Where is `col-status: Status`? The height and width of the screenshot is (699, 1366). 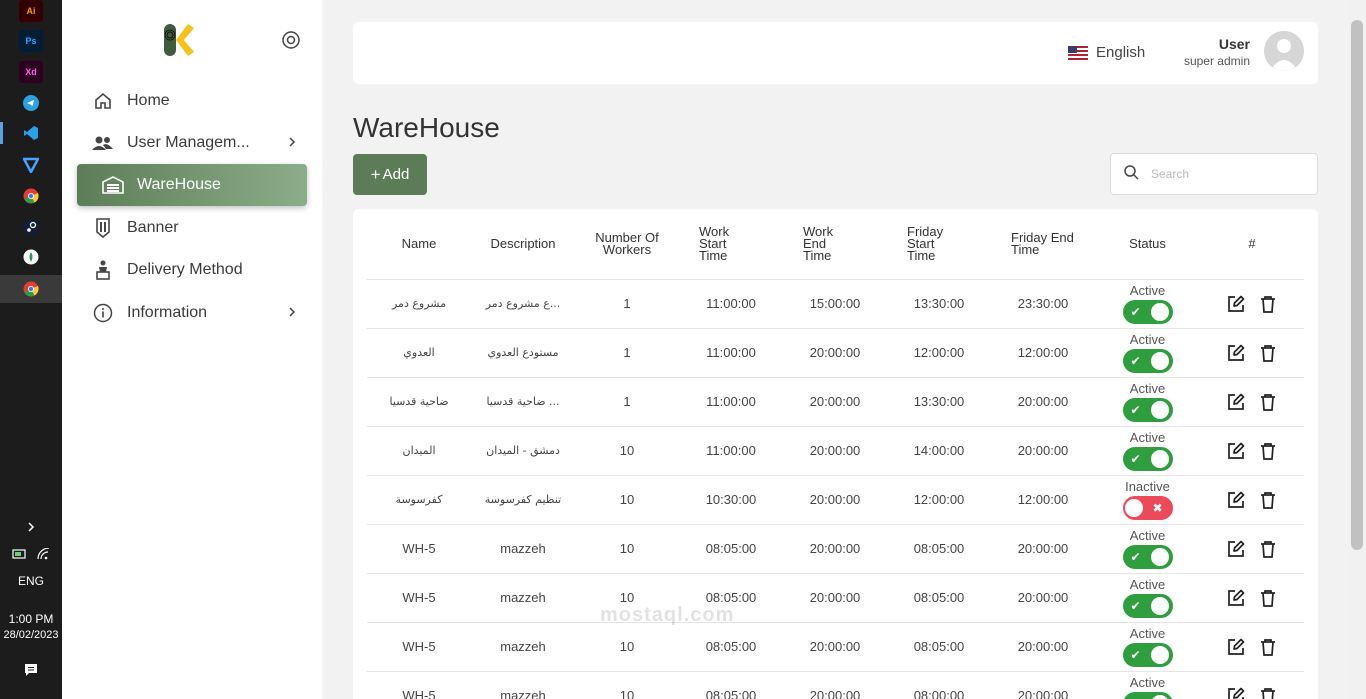
col-status: Status is located at coordinates (1147, 244).